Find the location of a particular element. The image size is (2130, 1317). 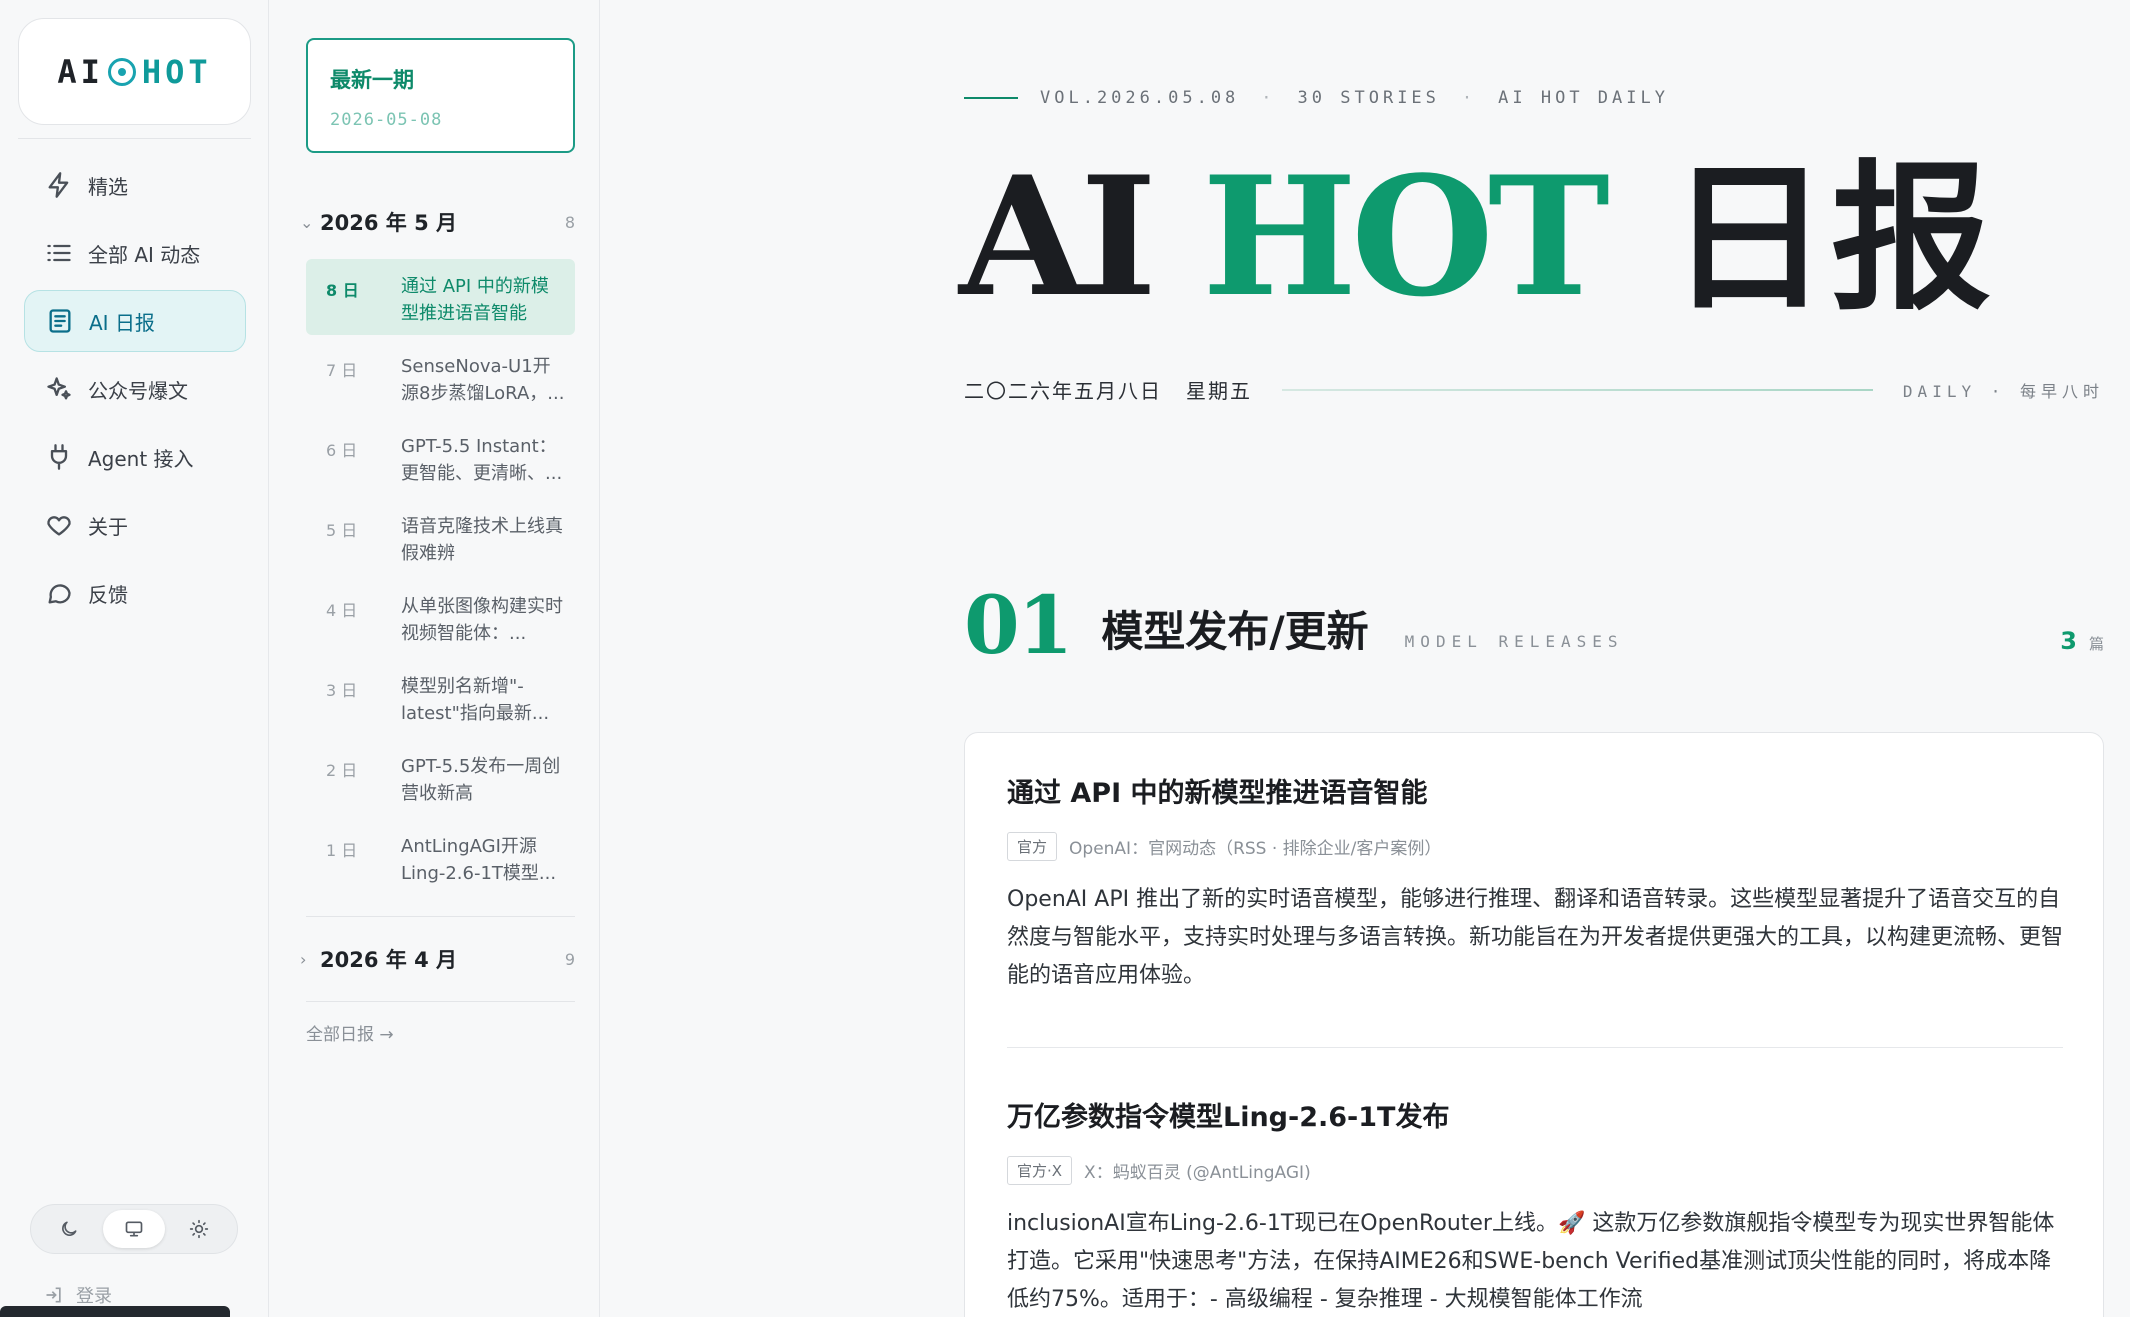

sidebar-item-agent: Agent 接入 is located at coordinates (135, 457).